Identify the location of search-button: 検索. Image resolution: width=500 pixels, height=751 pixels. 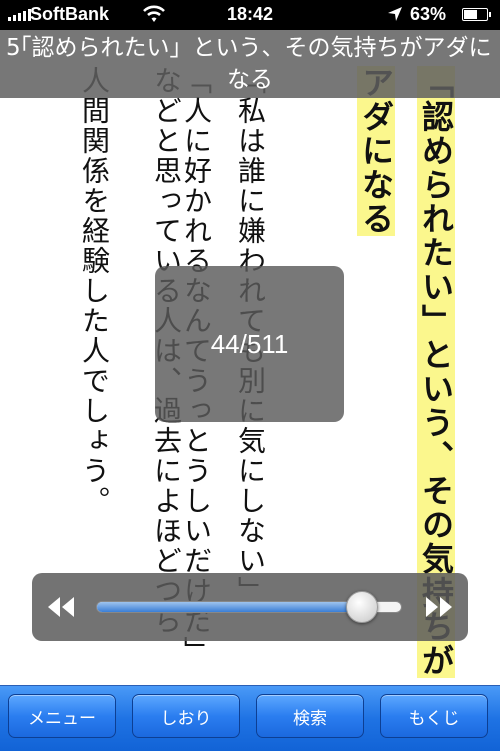
(310, 716).